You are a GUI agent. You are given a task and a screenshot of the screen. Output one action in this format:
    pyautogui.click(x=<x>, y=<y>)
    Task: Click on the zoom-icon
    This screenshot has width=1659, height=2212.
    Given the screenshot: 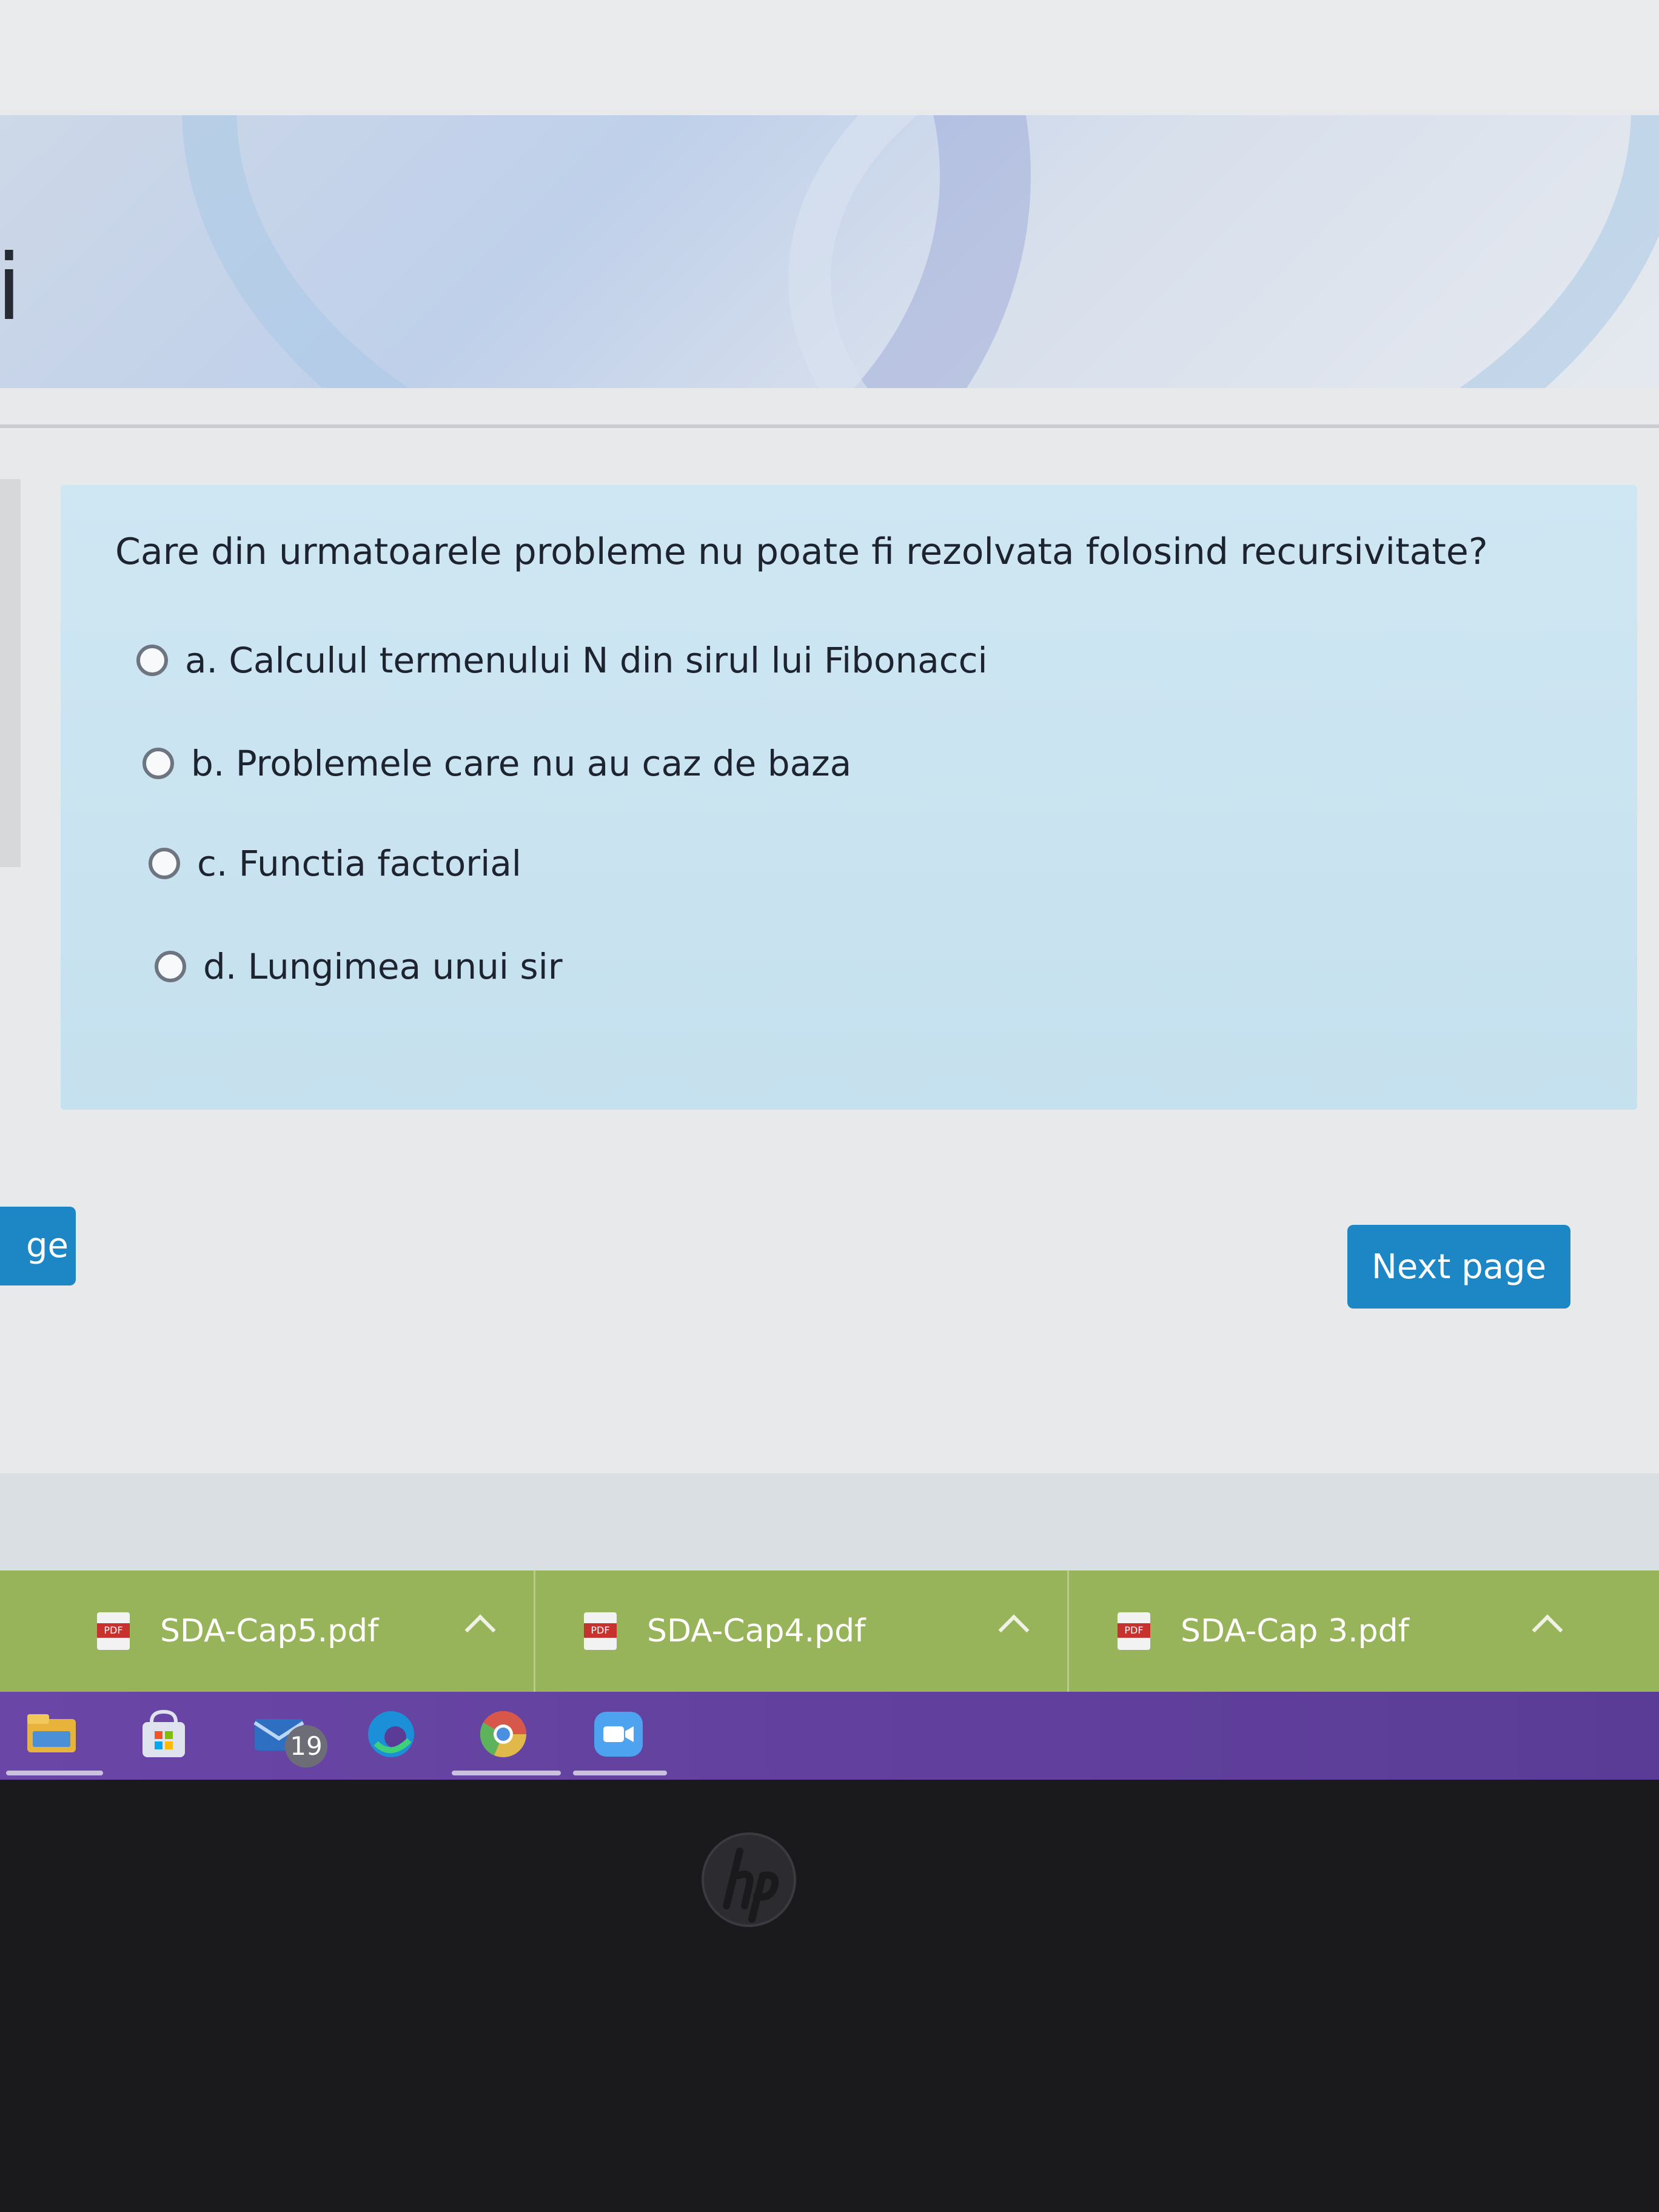 What is the action you would take?
    pyautogui.click(x=618, y=1734)
    